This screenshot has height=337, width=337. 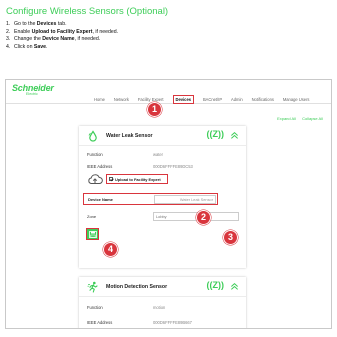 What do you see at coordinates (162, 136) in the screenshot?
I see `panel-header: Water Leak Sensor ((Z))` at bounding box center [162, 136].